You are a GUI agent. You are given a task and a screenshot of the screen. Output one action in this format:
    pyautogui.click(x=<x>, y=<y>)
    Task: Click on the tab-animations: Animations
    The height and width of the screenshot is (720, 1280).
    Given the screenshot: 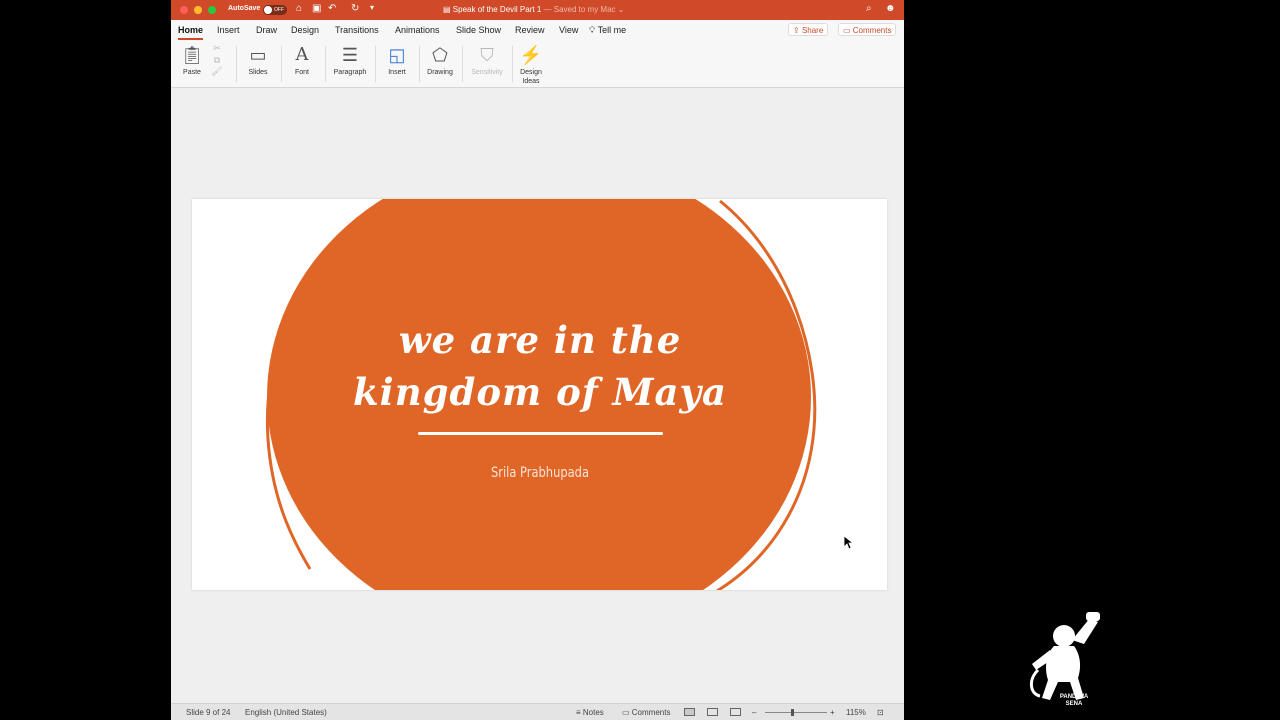 What is the action you would take?
    pyautogui.click(x=417, y=30)
    